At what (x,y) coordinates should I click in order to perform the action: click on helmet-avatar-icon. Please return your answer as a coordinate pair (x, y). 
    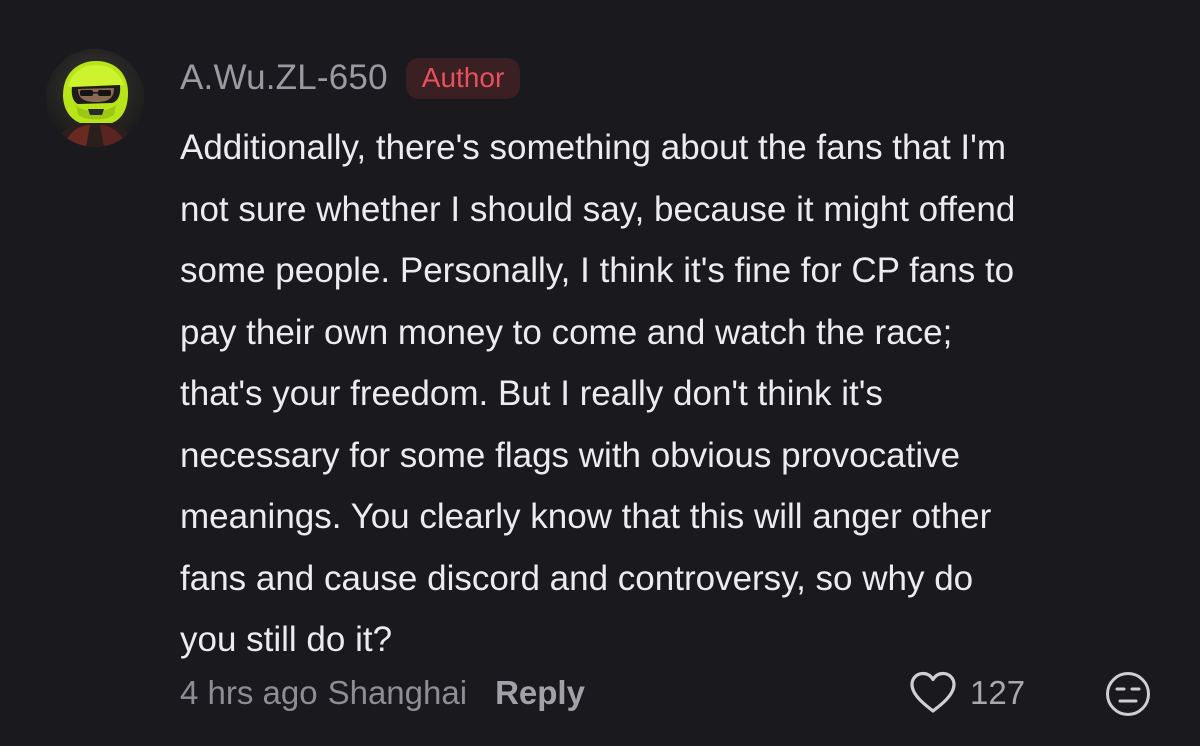
    Looking at the image, I should click on (95, 98).